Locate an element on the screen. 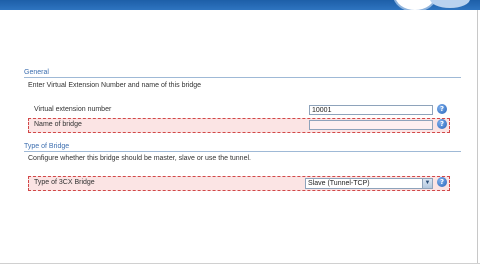  section-heading-type-of-bridge: Type of Bridge is located at coordinates (47, 146).